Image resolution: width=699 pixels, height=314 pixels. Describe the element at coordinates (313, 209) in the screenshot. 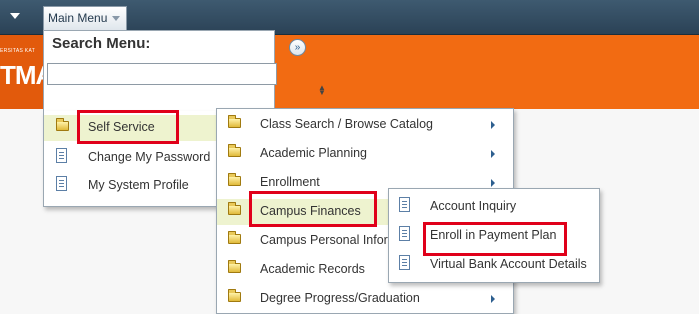

I see `highlight-box-campus-finances` at that location.